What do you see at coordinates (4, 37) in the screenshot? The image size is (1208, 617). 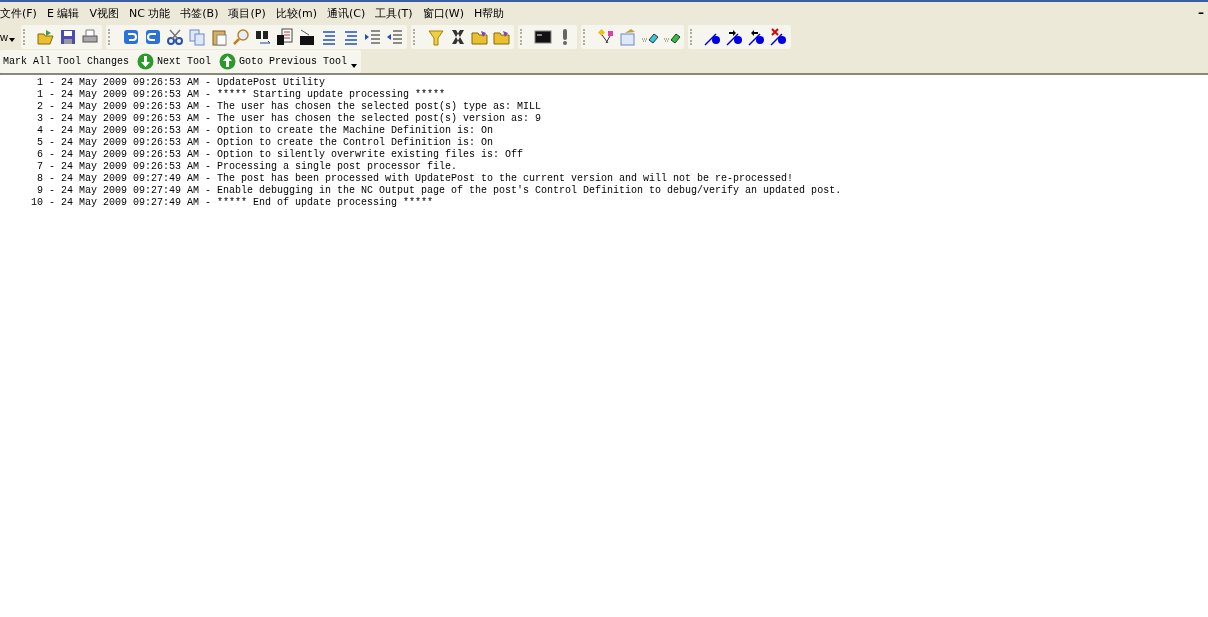 I see `toolbar-button: w` at bounding box center [4, 37].